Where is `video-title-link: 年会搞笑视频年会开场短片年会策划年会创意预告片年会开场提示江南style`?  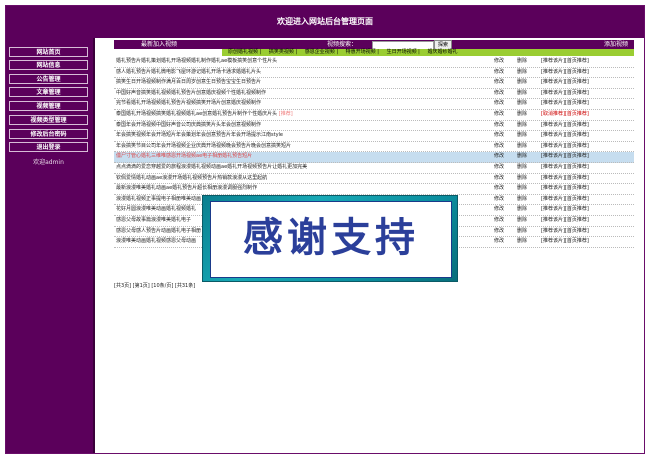
video-title-link: 年会搞笑视频年会开场短片年会策划年会创意预告片年会开场提示江南style is located at coordinates (301, 135).